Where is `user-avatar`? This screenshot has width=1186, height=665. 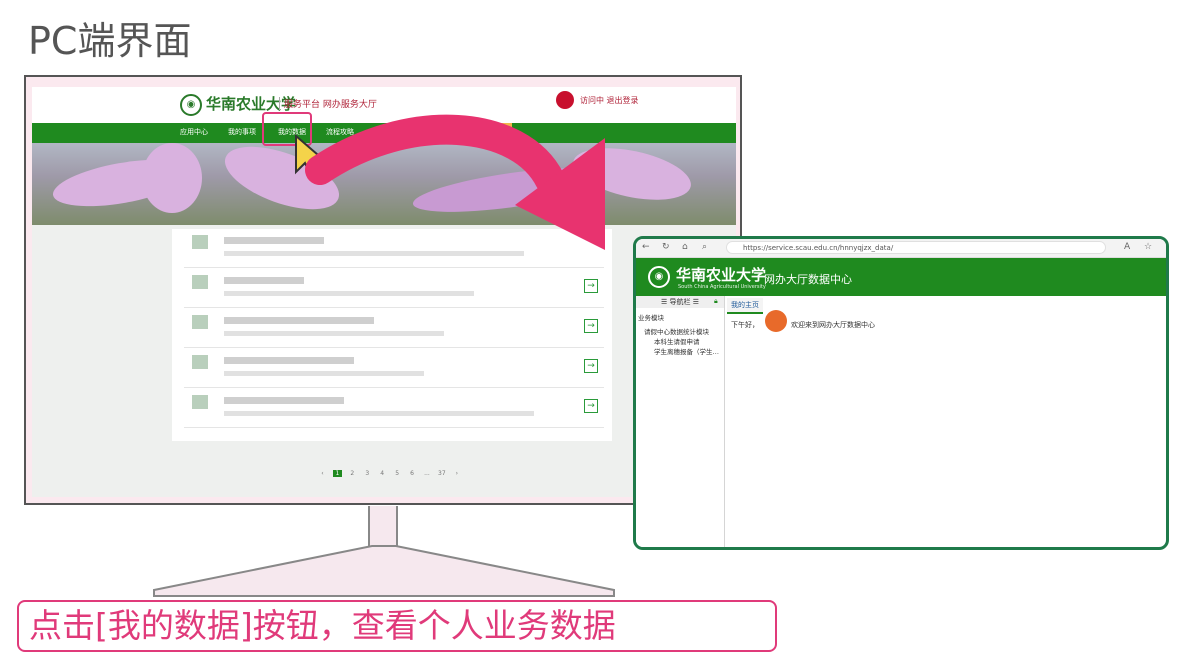 user-avatar is located at coordinates (565, 100).